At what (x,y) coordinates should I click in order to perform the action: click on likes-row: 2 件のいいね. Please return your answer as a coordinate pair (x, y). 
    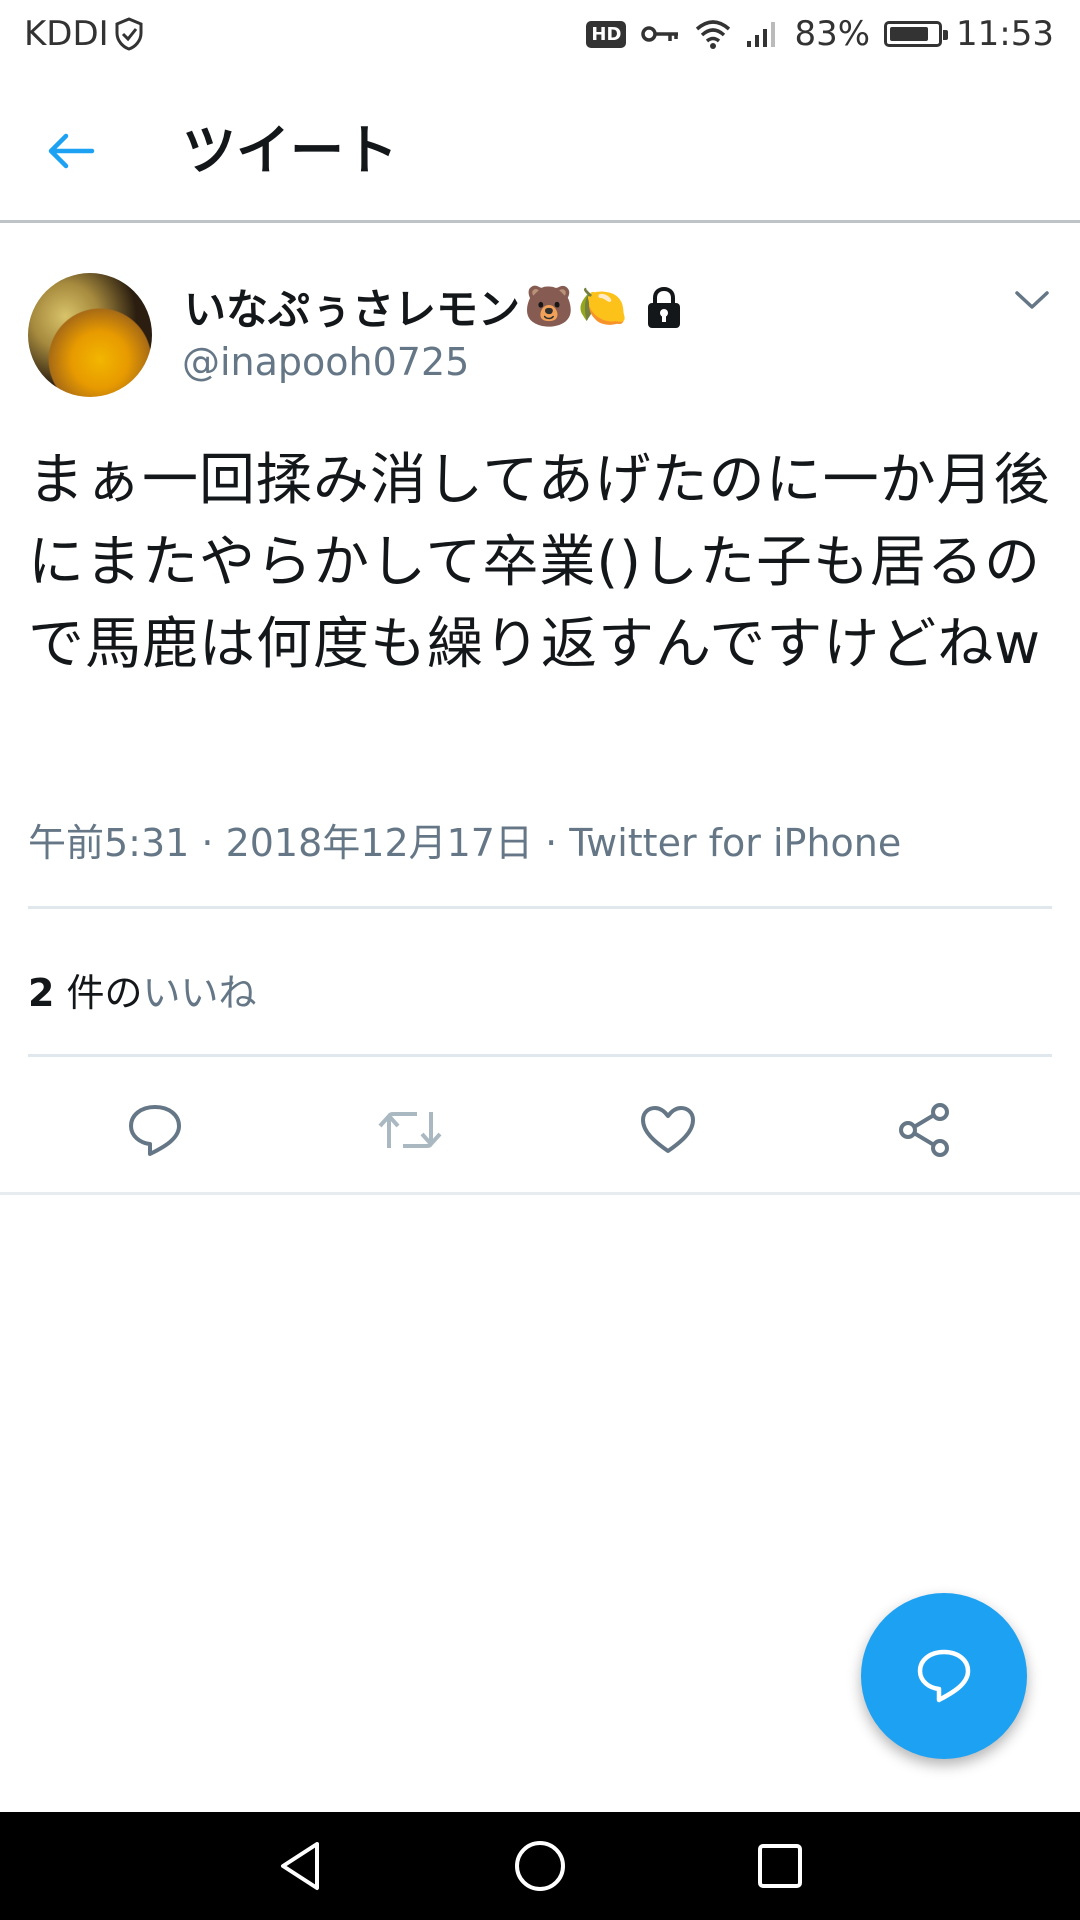
    Looking at the image, I should click on (142, 989).